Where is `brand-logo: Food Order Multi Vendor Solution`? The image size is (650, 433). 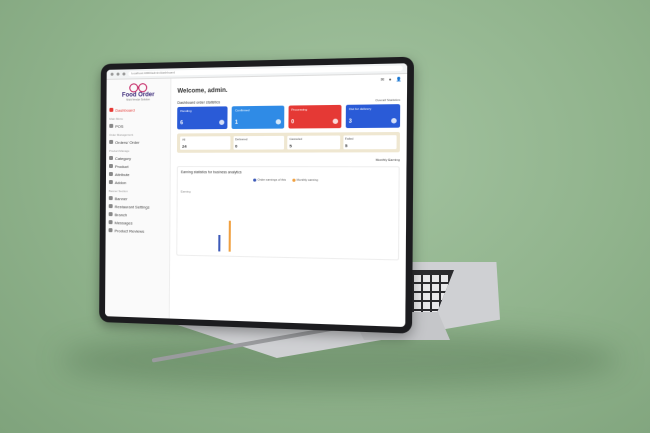 brand-logo: Food Order Multi Vendor Solution is located at coordinates (138, 92).